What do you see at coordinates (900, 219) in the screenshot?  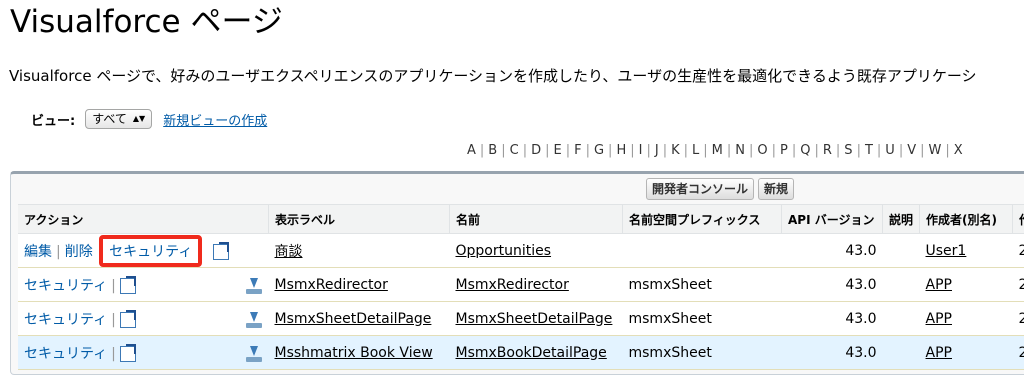 I see `col-description: 説明` at bounding box center [900, 219].